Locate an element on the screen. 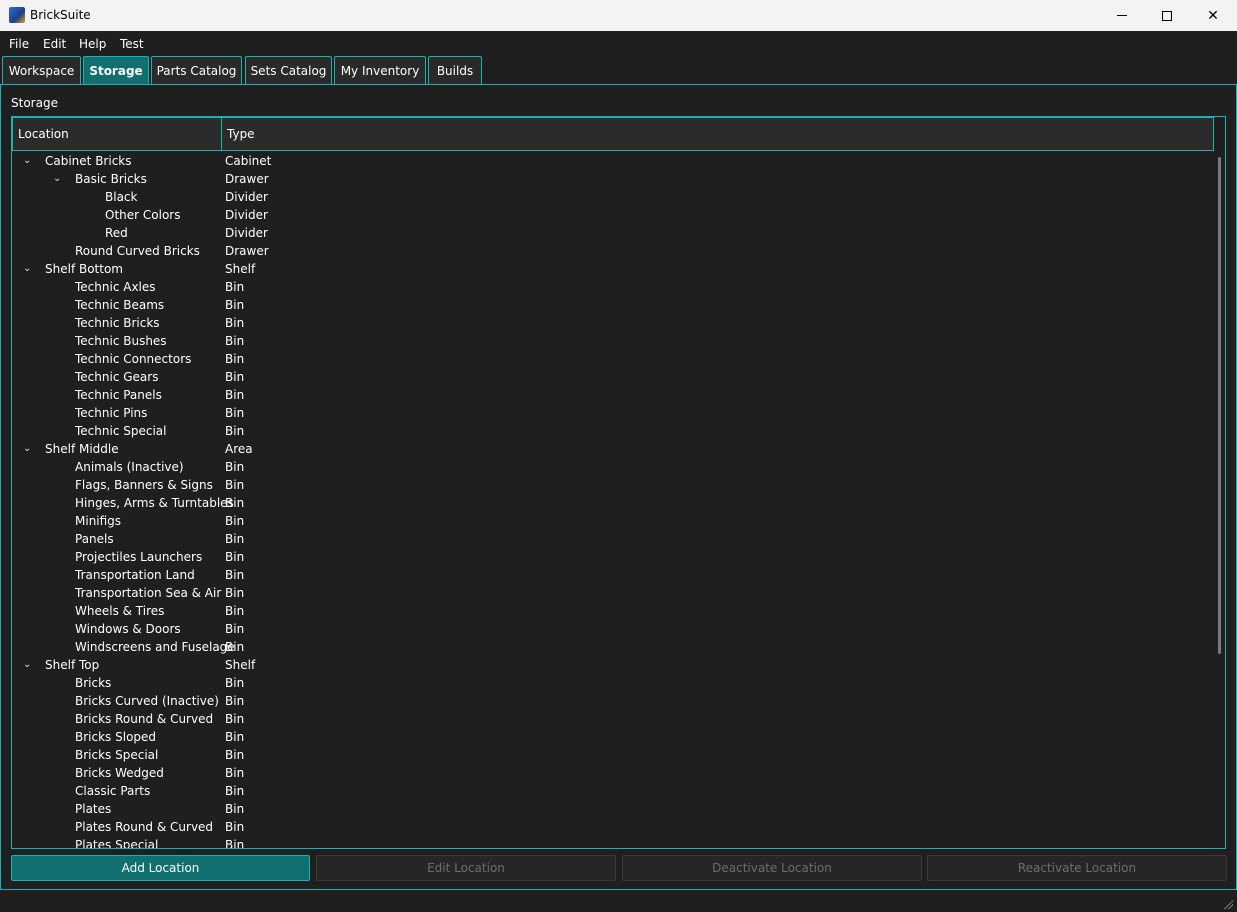  tree-row: Bricks Bin is located at coordinates (612, 684).